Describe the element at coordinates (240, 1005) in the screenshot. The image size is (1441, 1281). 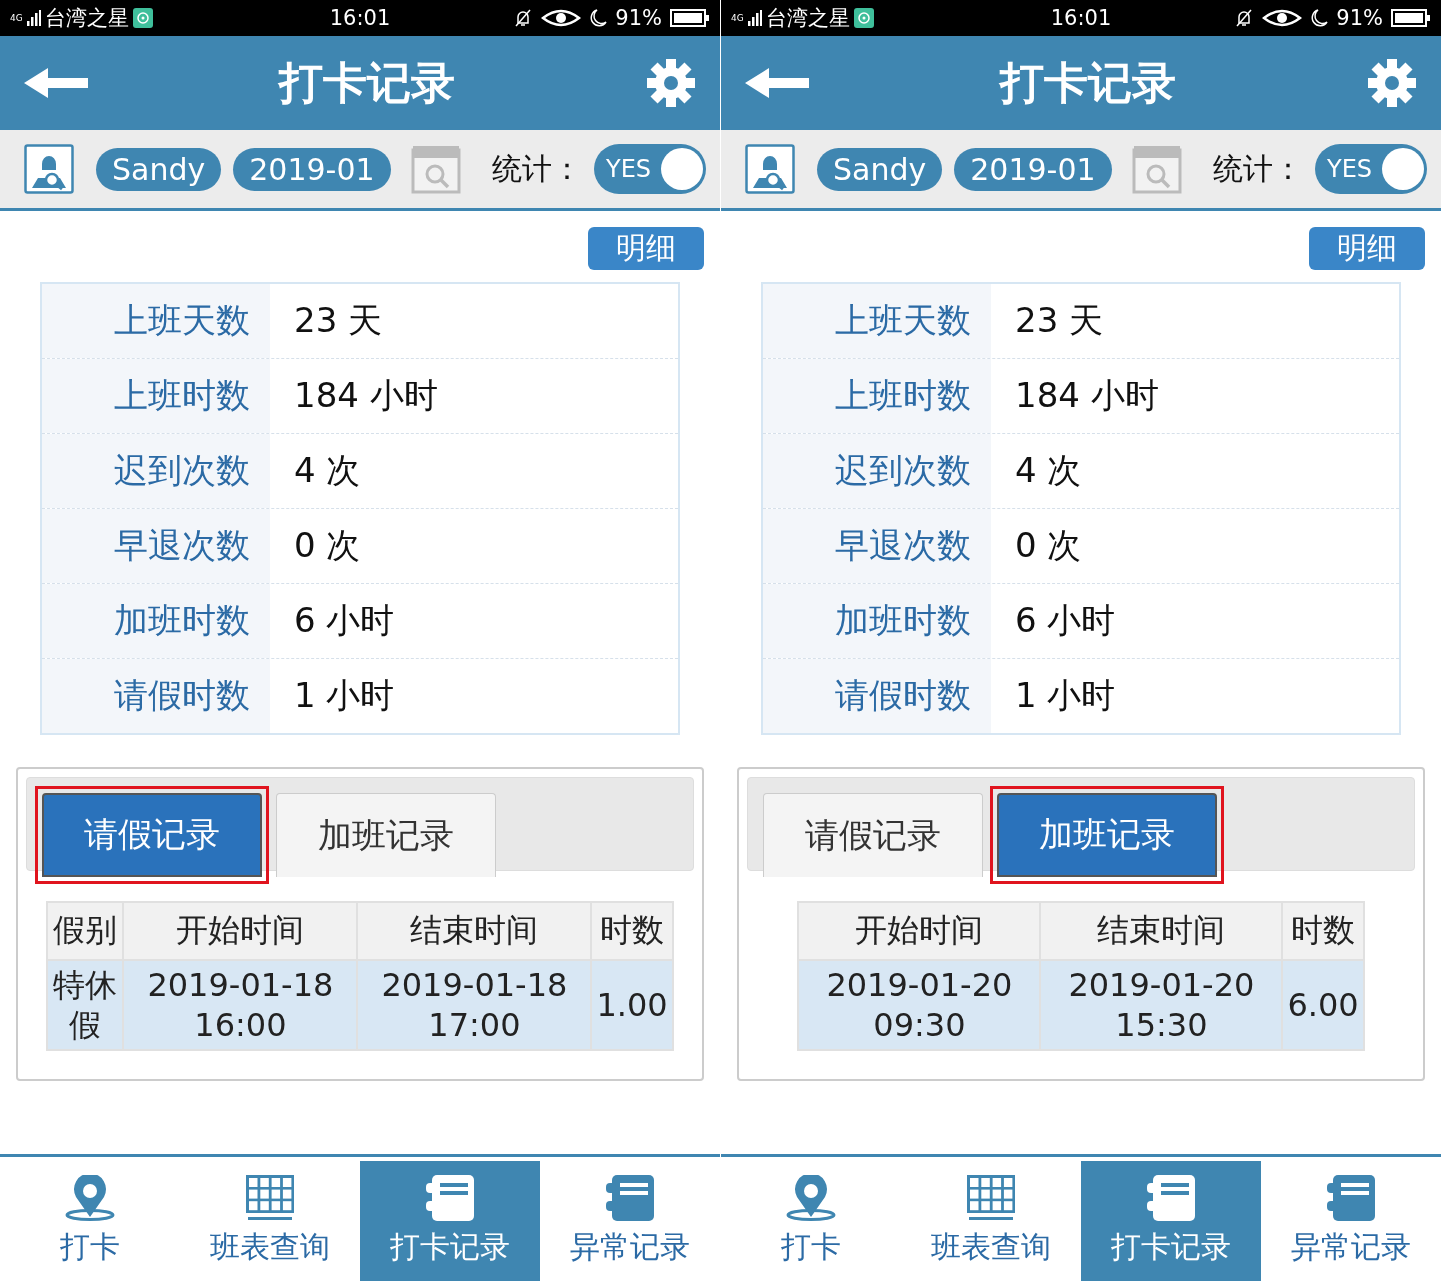
I see `table-cell: 2019-01-18 16:00` at that location.